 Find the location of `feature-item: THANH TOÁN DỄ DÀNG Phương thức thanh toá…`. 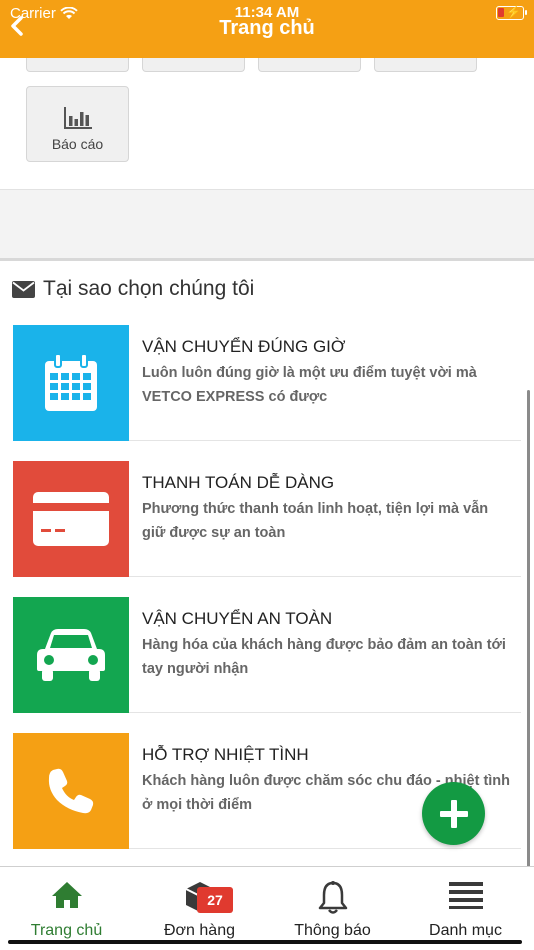

feature-item: THANH TOÁN DỄ DÀNG Phương thức thanh toá… is located at coordinates (267, 519).